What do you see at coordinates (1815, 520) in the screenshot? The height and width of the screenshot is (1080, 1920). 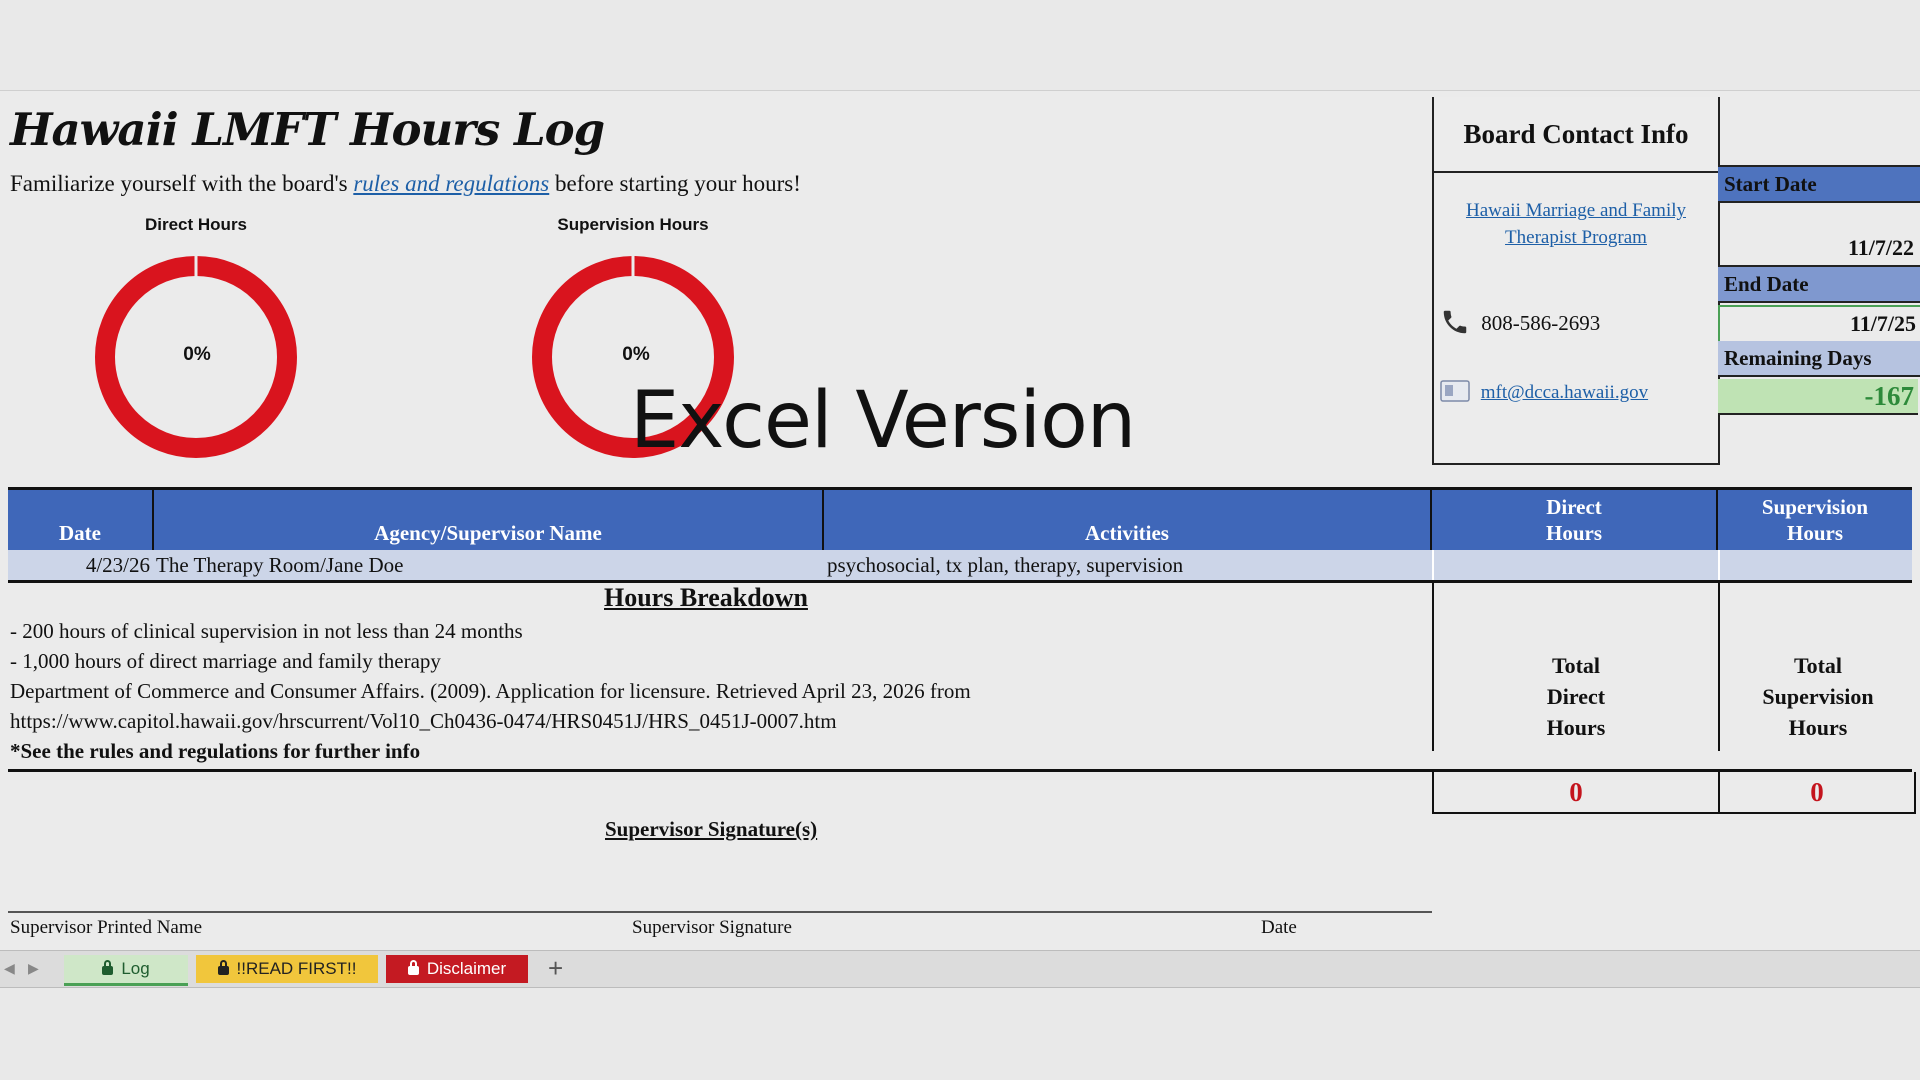 I see `header-supervision-hours: Supervision Hours` at bounding box center [1815, 520].